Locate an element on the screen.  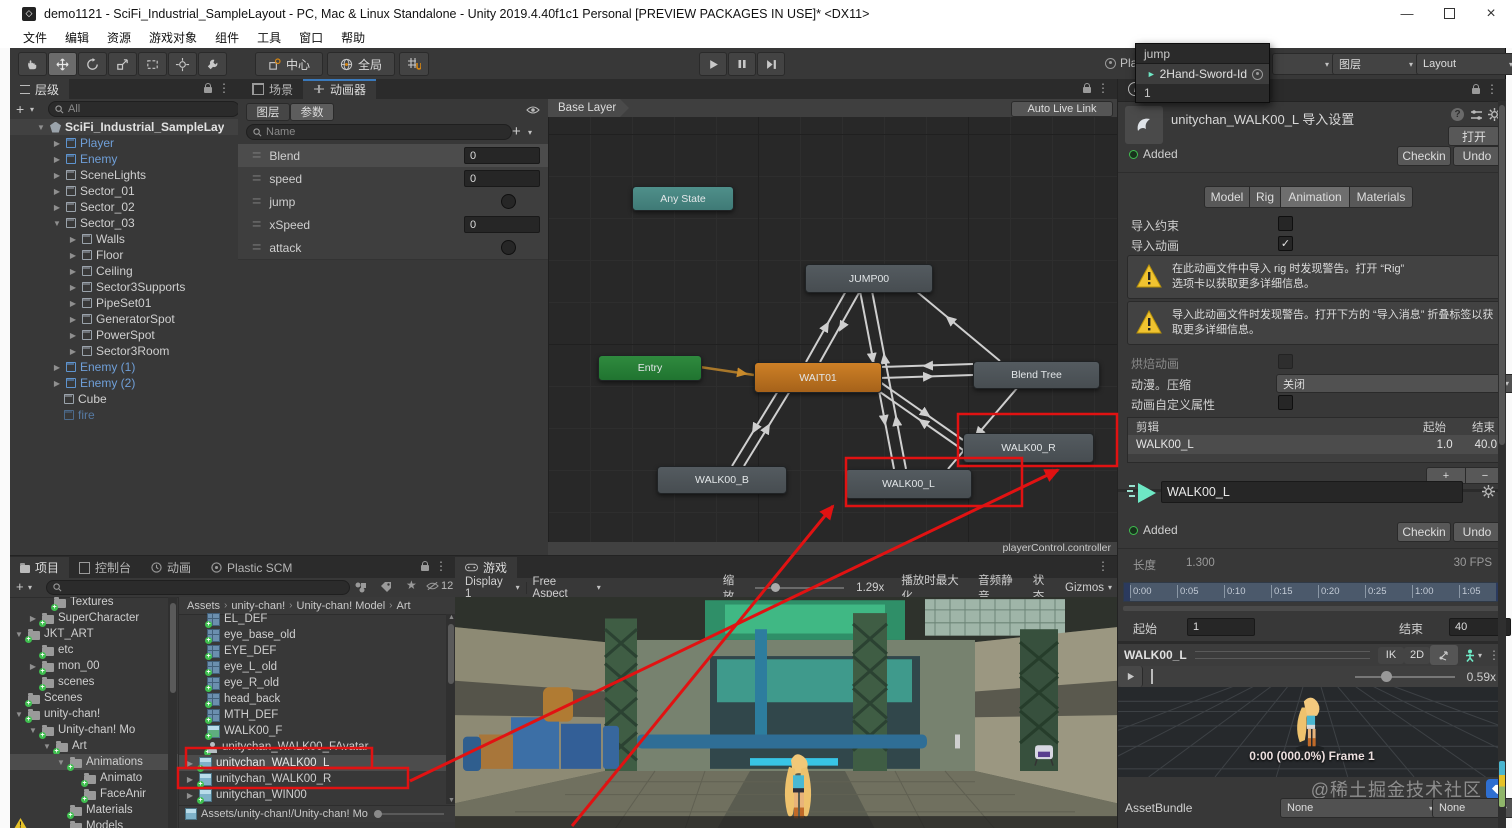
clips-table-row: WALK00_L 1.0 40.0 is located at coordinates (1316, 445).